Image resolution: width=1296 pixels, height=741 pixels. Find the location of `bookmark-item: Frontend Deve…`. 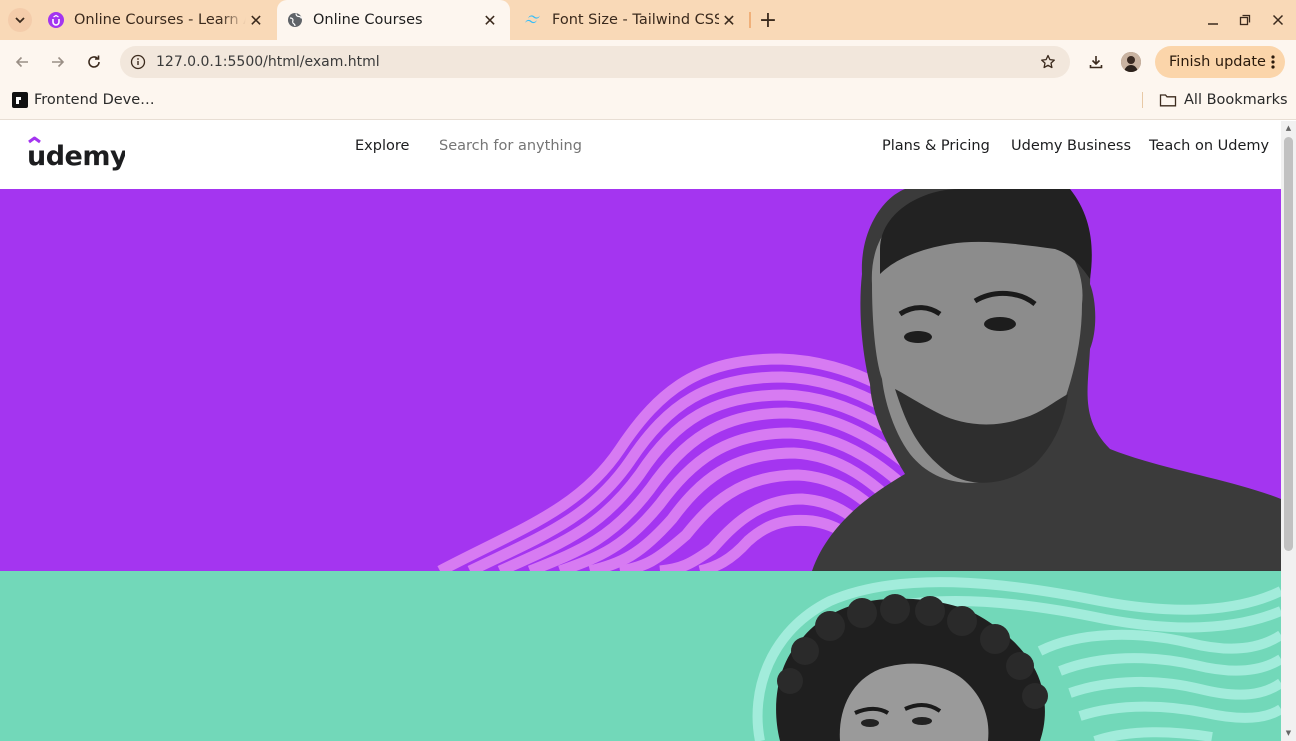

bookmark-item: Frontend Deve… is located at coordinates (83, 100).